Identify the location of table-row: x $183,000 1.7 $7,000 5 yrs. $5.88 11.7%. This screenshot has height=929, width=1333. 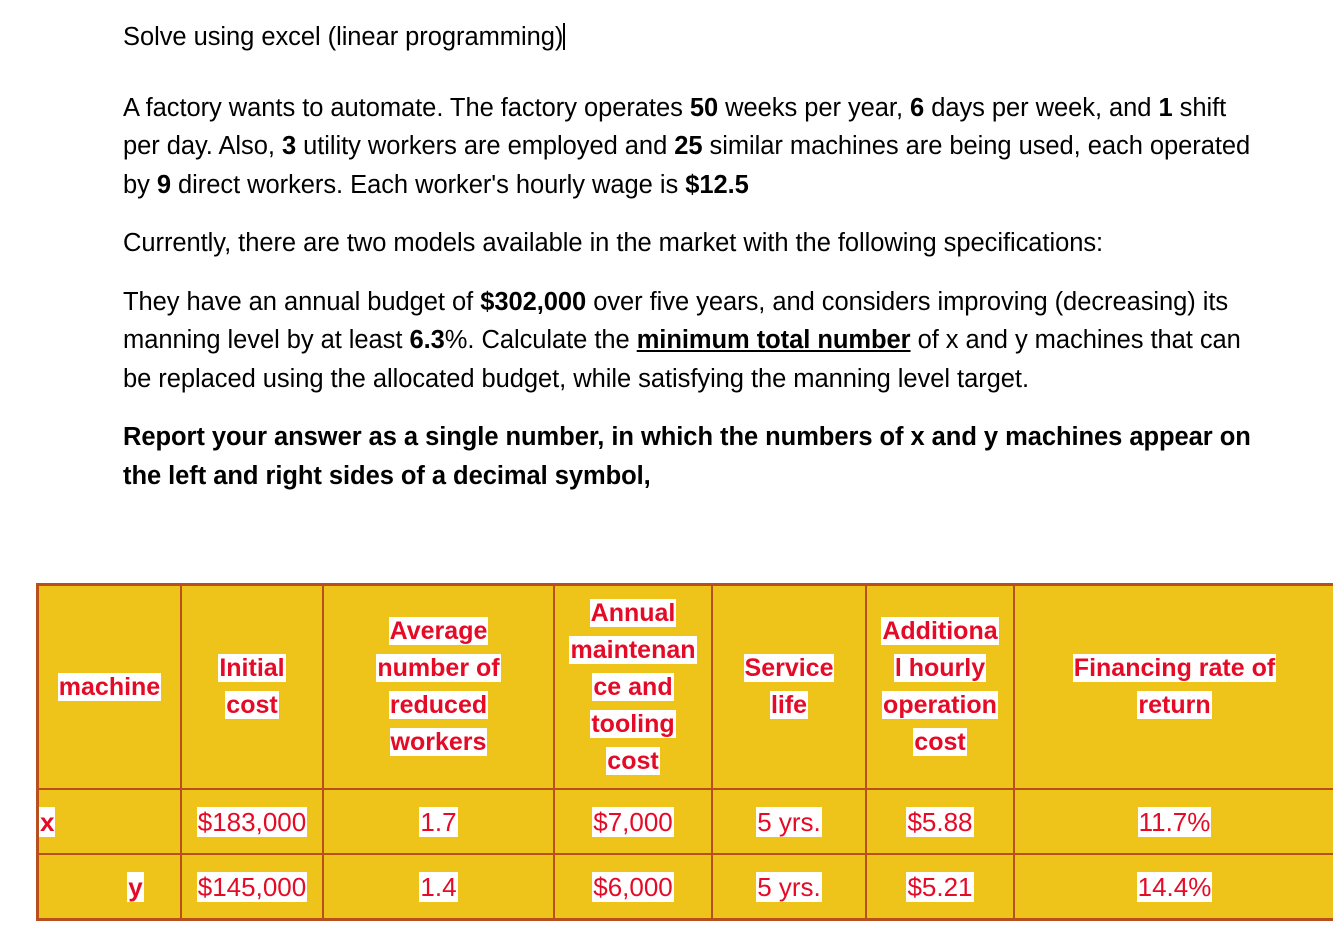
(684, 821).